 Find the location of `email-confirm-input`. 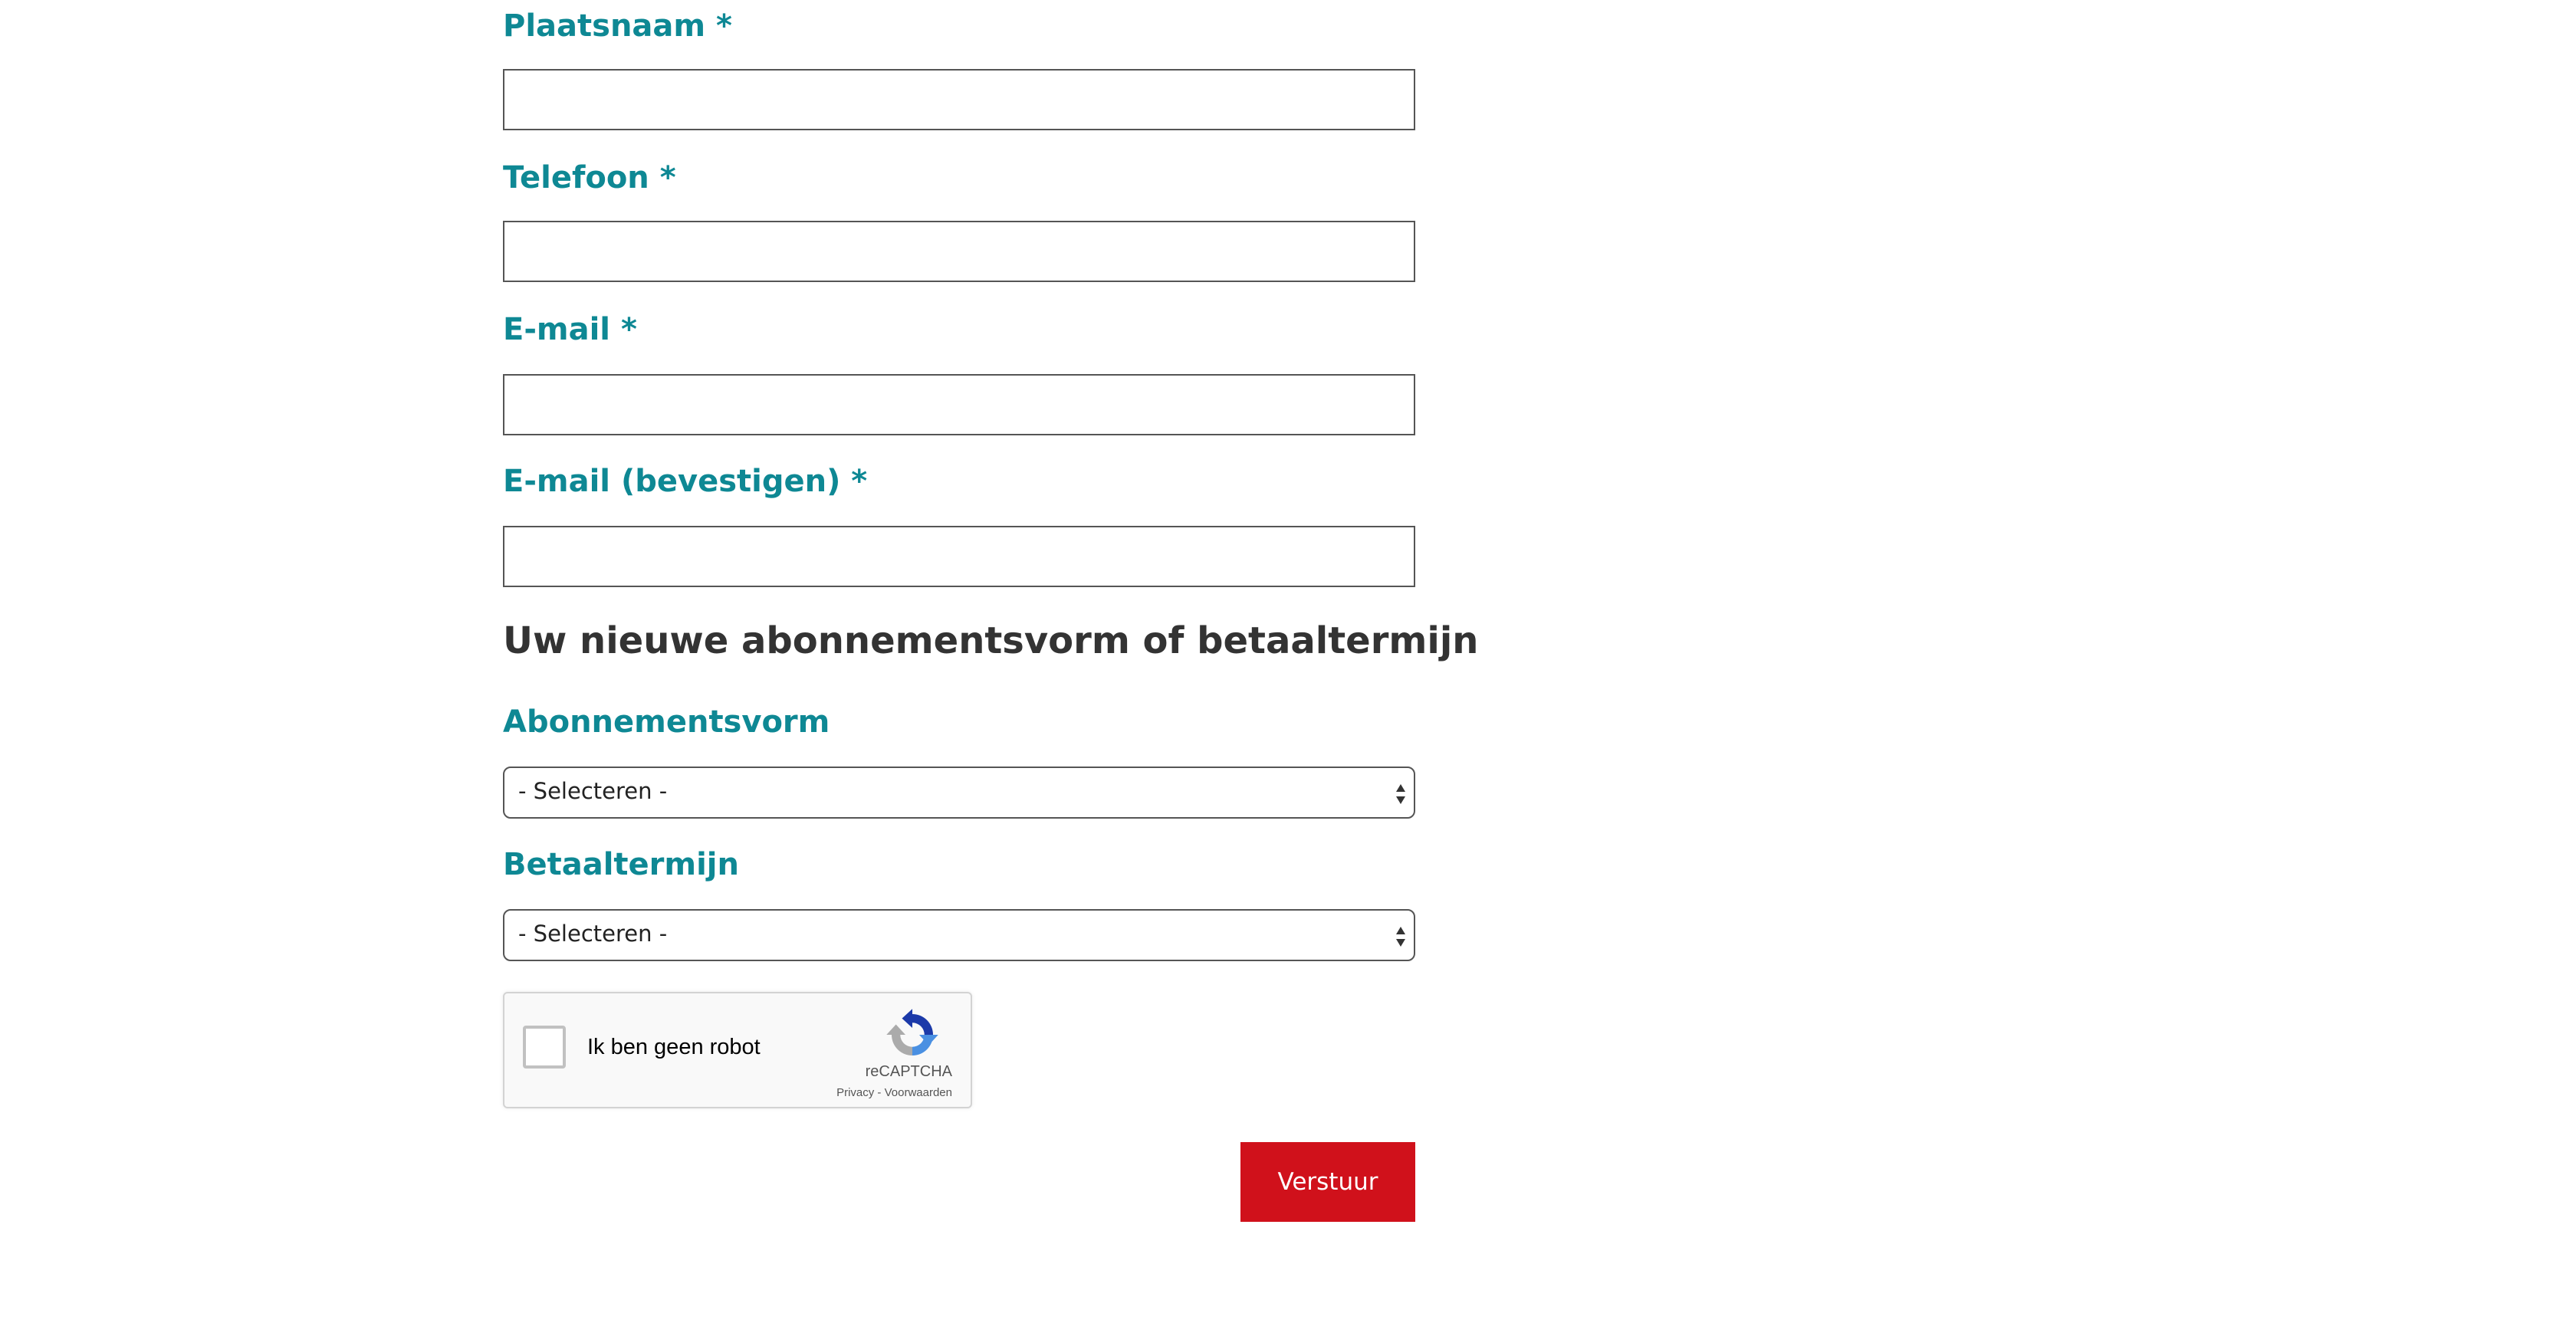

email-confirm-input is located at coordinates (959, 556).